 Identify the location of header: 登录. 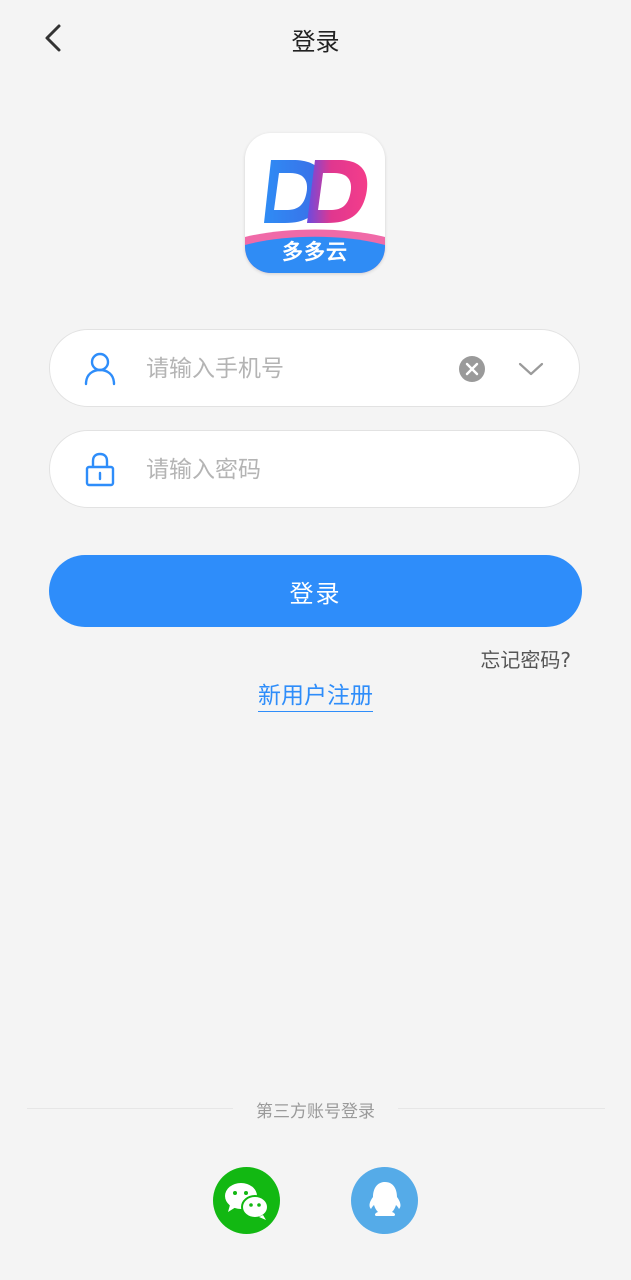
(315, 39).